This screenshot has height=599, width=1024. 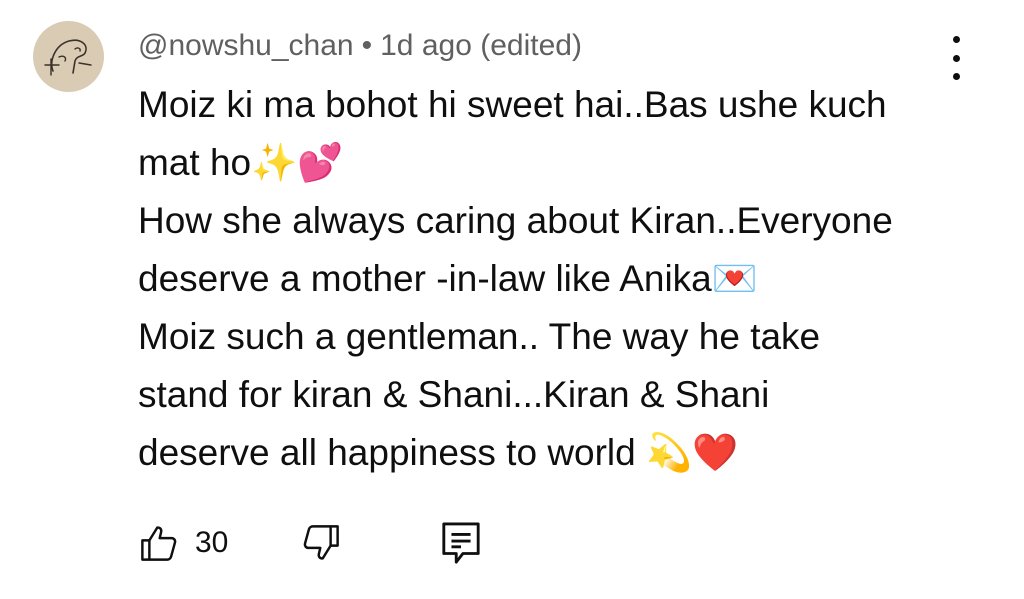 I want to click on timestamp: 1d ago (edited), so click(x=481, y=45).